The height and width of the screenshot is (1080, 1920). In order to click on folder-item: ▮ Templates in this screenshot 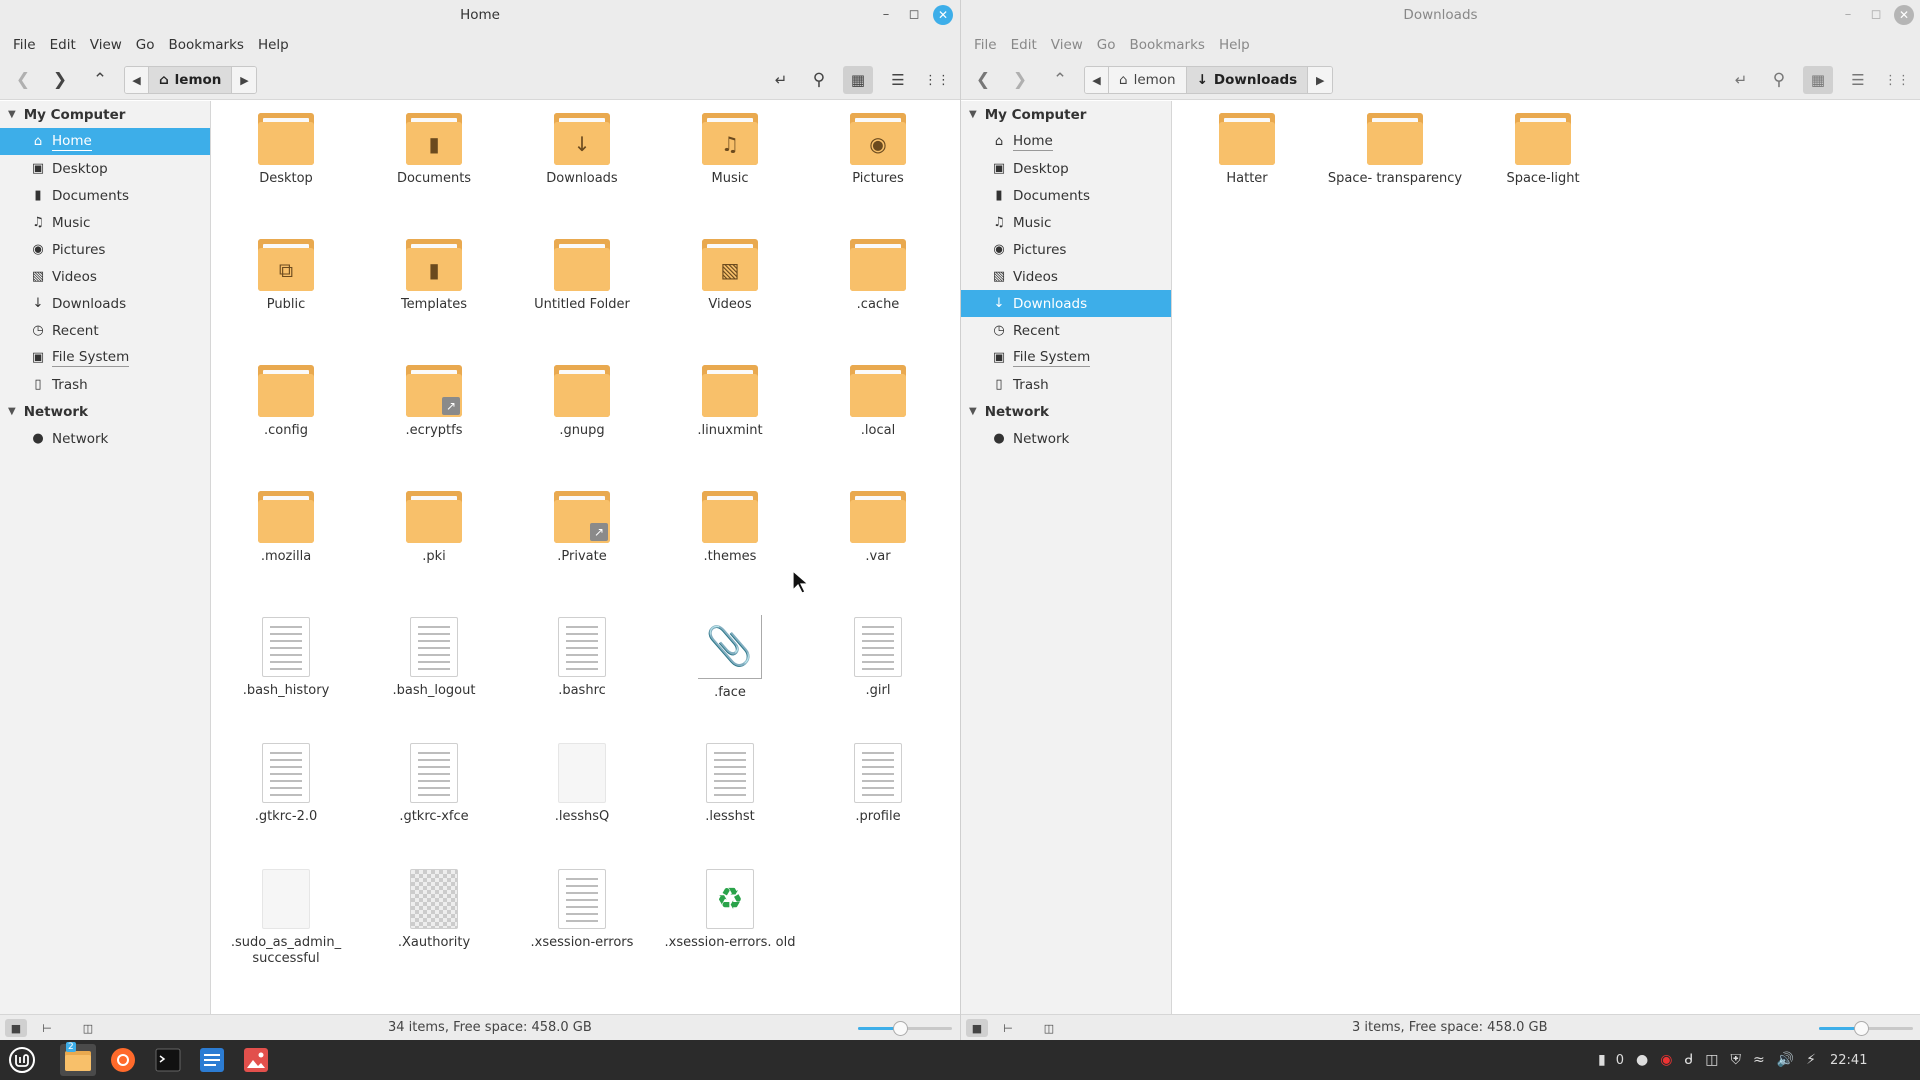, I will do `click(434, 302)`.